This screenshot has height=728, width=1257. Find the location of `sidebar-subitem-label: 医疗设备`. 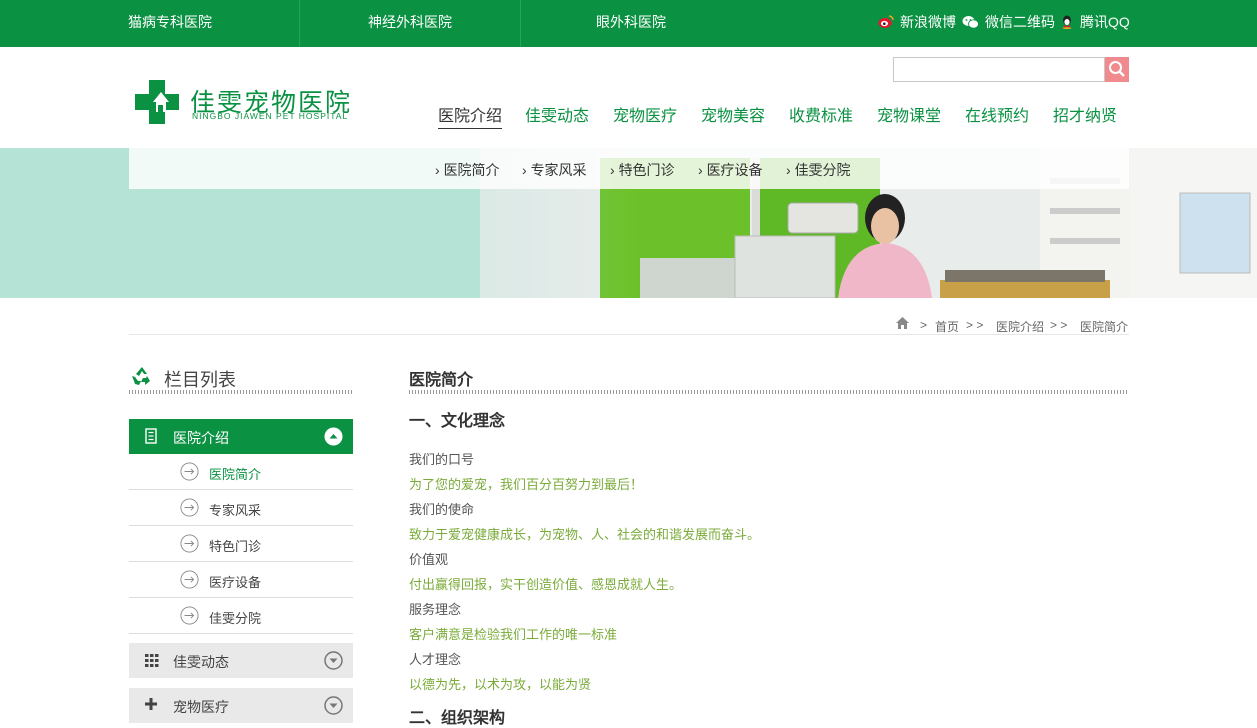

sidebar-subitem-label: 医疗设备 is located at coordinates (235, 582).